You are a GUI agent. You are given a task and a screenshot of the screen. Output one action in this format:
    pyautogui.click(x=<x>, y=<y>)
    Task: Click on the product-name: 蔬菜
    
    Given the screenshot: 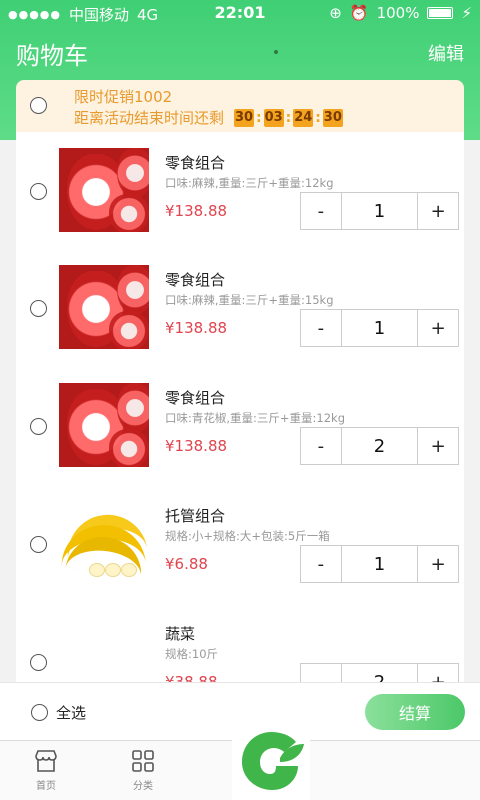 What is the action you would take?
    pyautogui.click(x=180, y=633)
    